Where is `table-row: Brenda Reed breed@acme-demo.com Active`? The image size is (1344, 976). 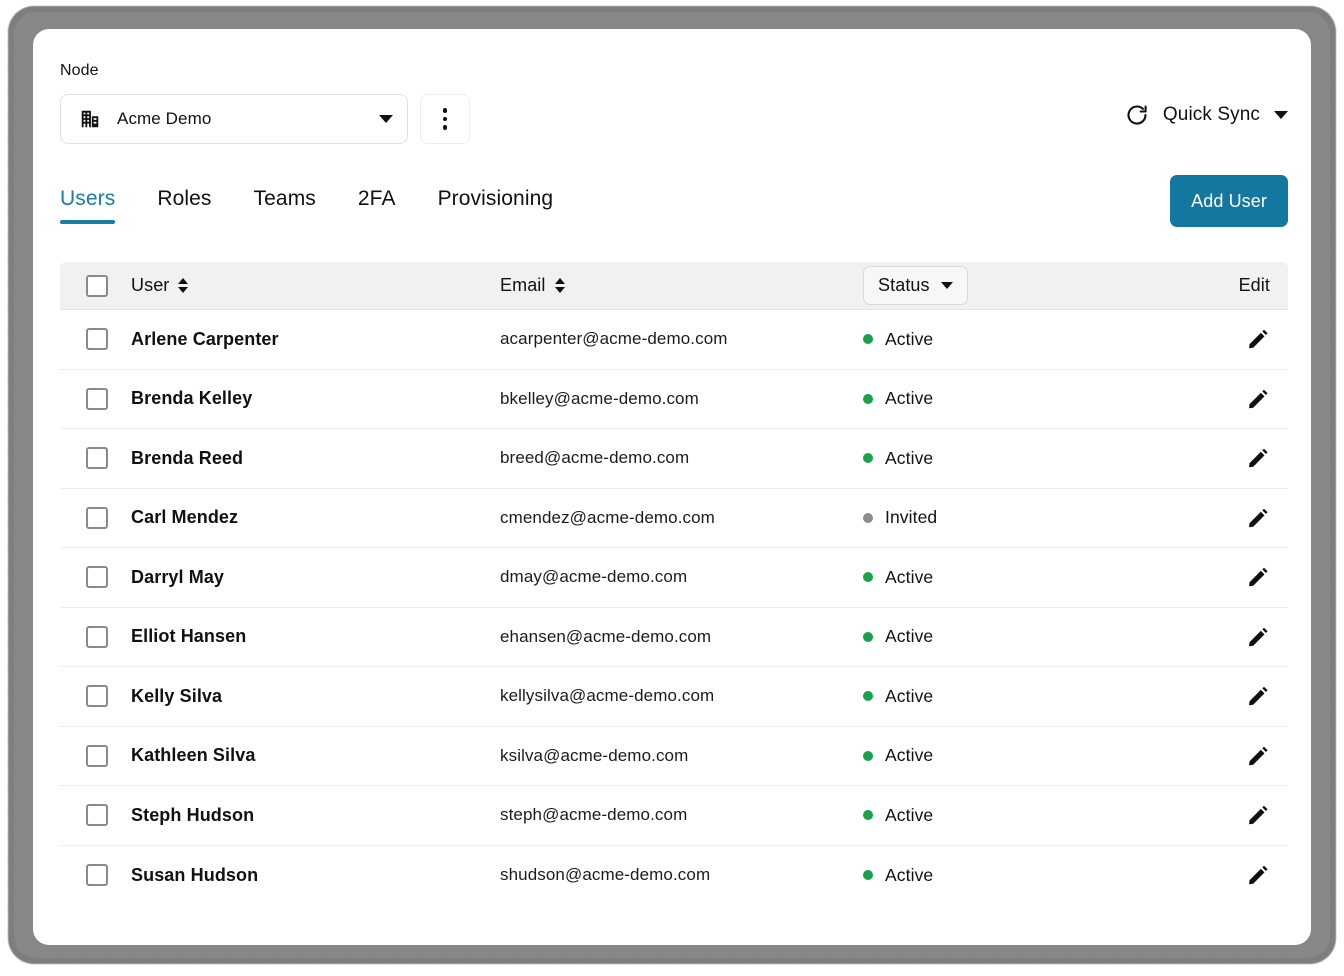 table-row: Brenda Reed breed@acme-demo.com Active is located at coordinates (674, 459).